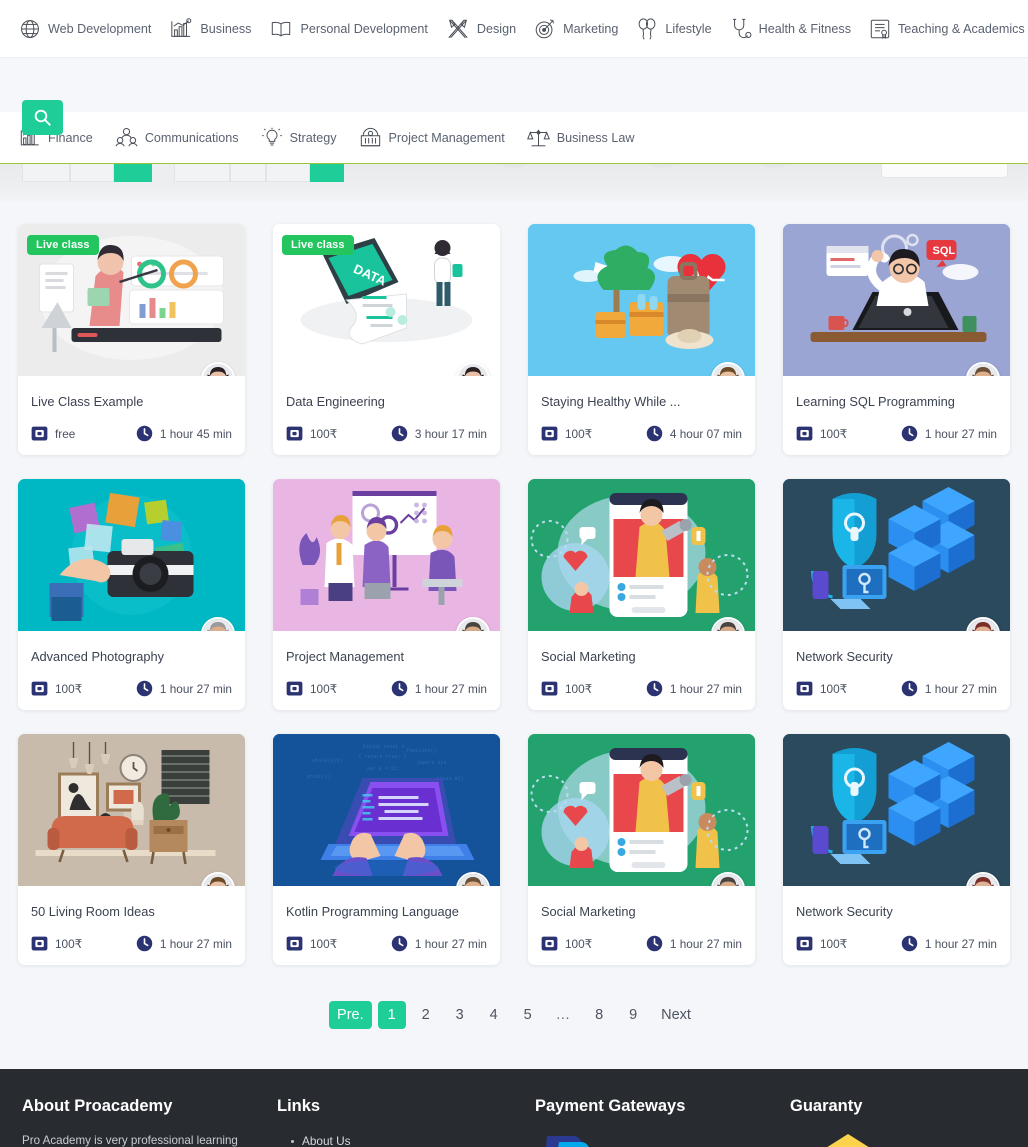 The height and width of the screenshot is (1147, 1028). What do you see at coordinates (131, 300) in the screenshot?
I see `course-thumbnail: Live class` at bounding box center [131, 300].